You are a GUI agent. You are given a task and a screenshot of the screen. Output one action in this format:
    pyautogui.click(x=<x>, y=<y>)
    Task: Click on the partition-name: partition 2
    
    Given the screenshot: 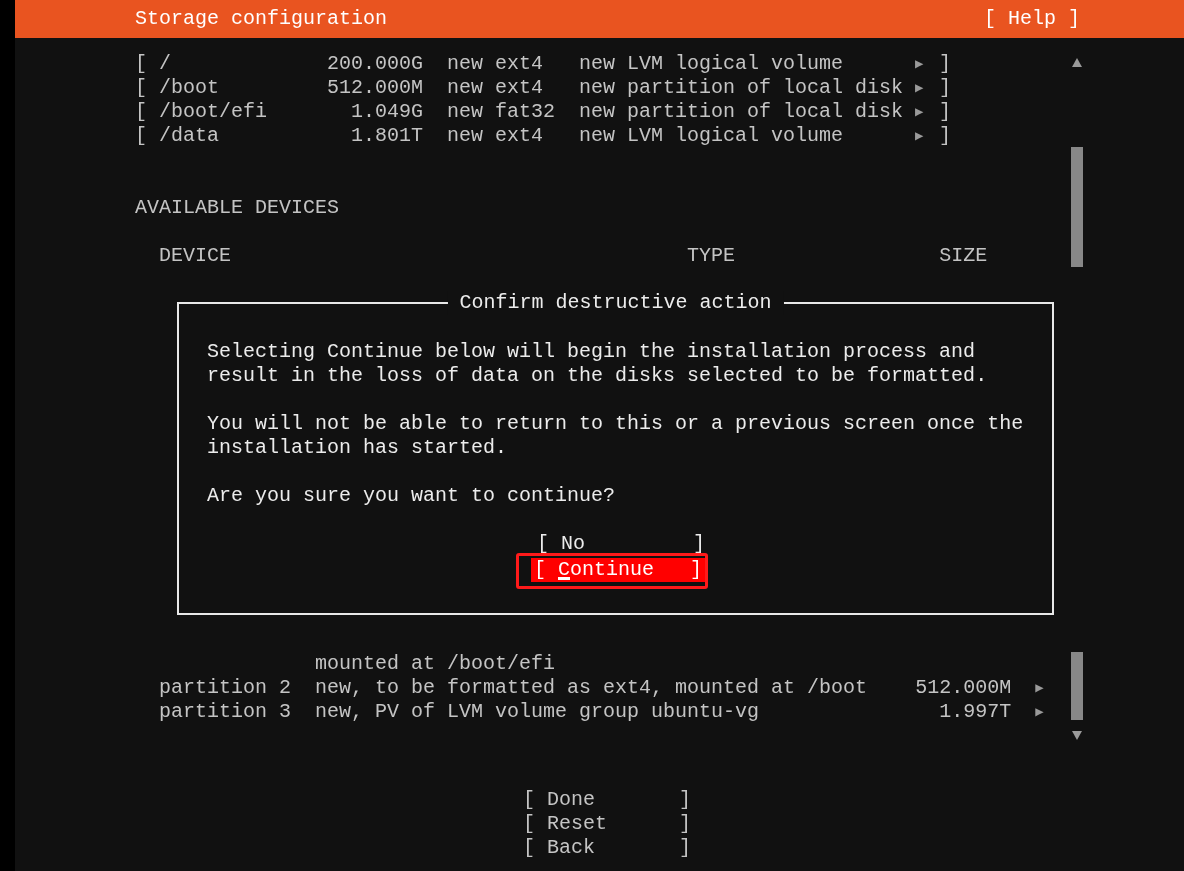 What is the action you would take?
    pyautogui.click(x=225, y=687)
    